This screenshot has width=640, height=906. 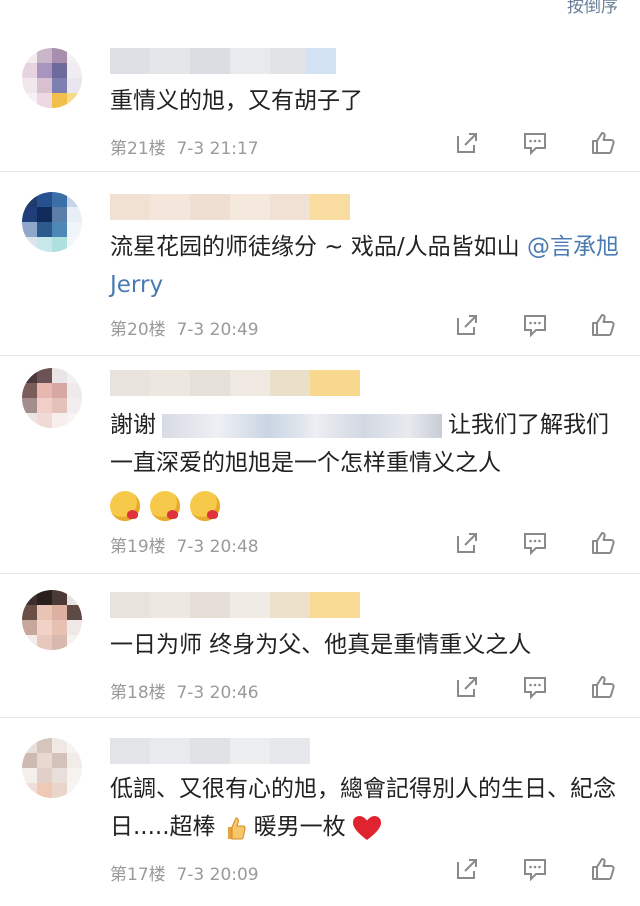 I want to click on floor-number: 第21楼, so click(x=138, y=149).